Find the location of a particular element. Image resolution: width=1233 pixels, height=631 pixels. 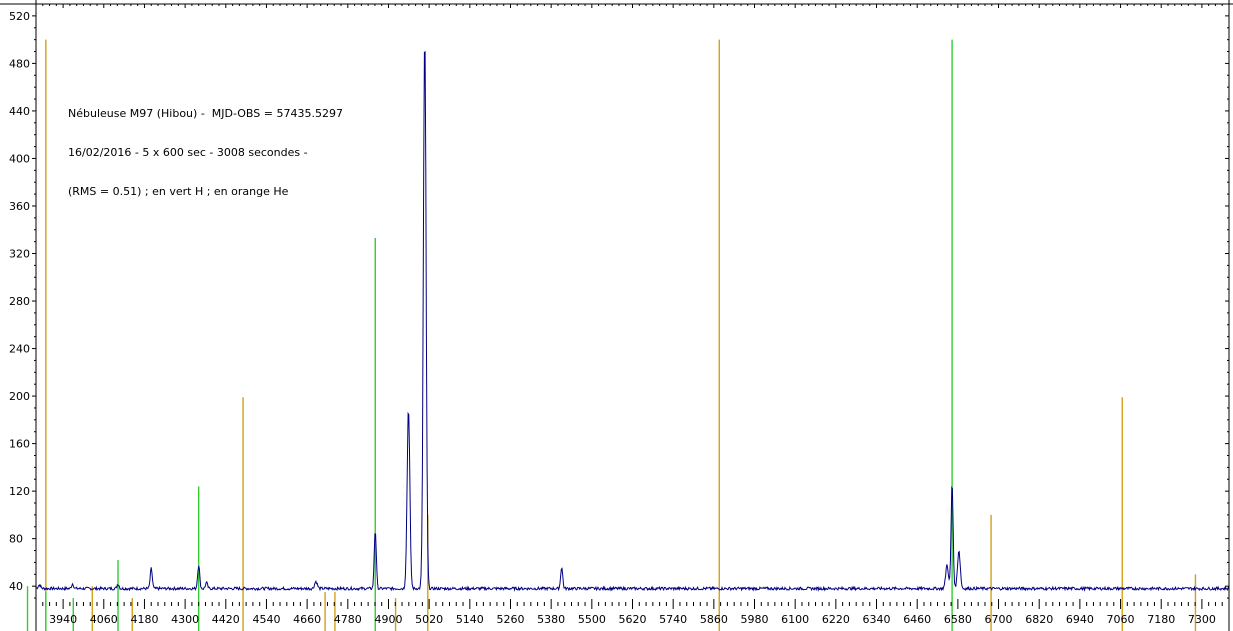

y-tick-label-40: 40 is located at coordinates (16, 586).